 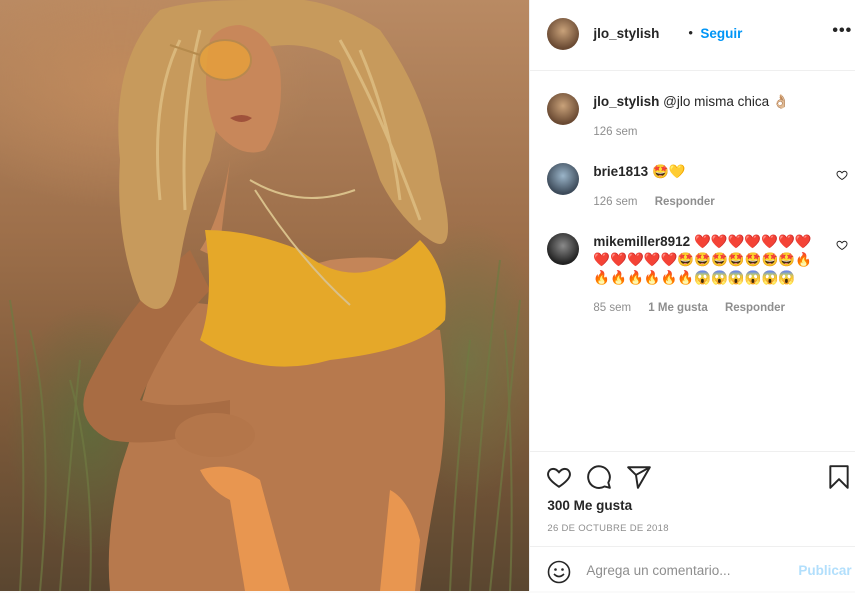 I want to click on speech-bubble-icon, so click(x=599, y=477).